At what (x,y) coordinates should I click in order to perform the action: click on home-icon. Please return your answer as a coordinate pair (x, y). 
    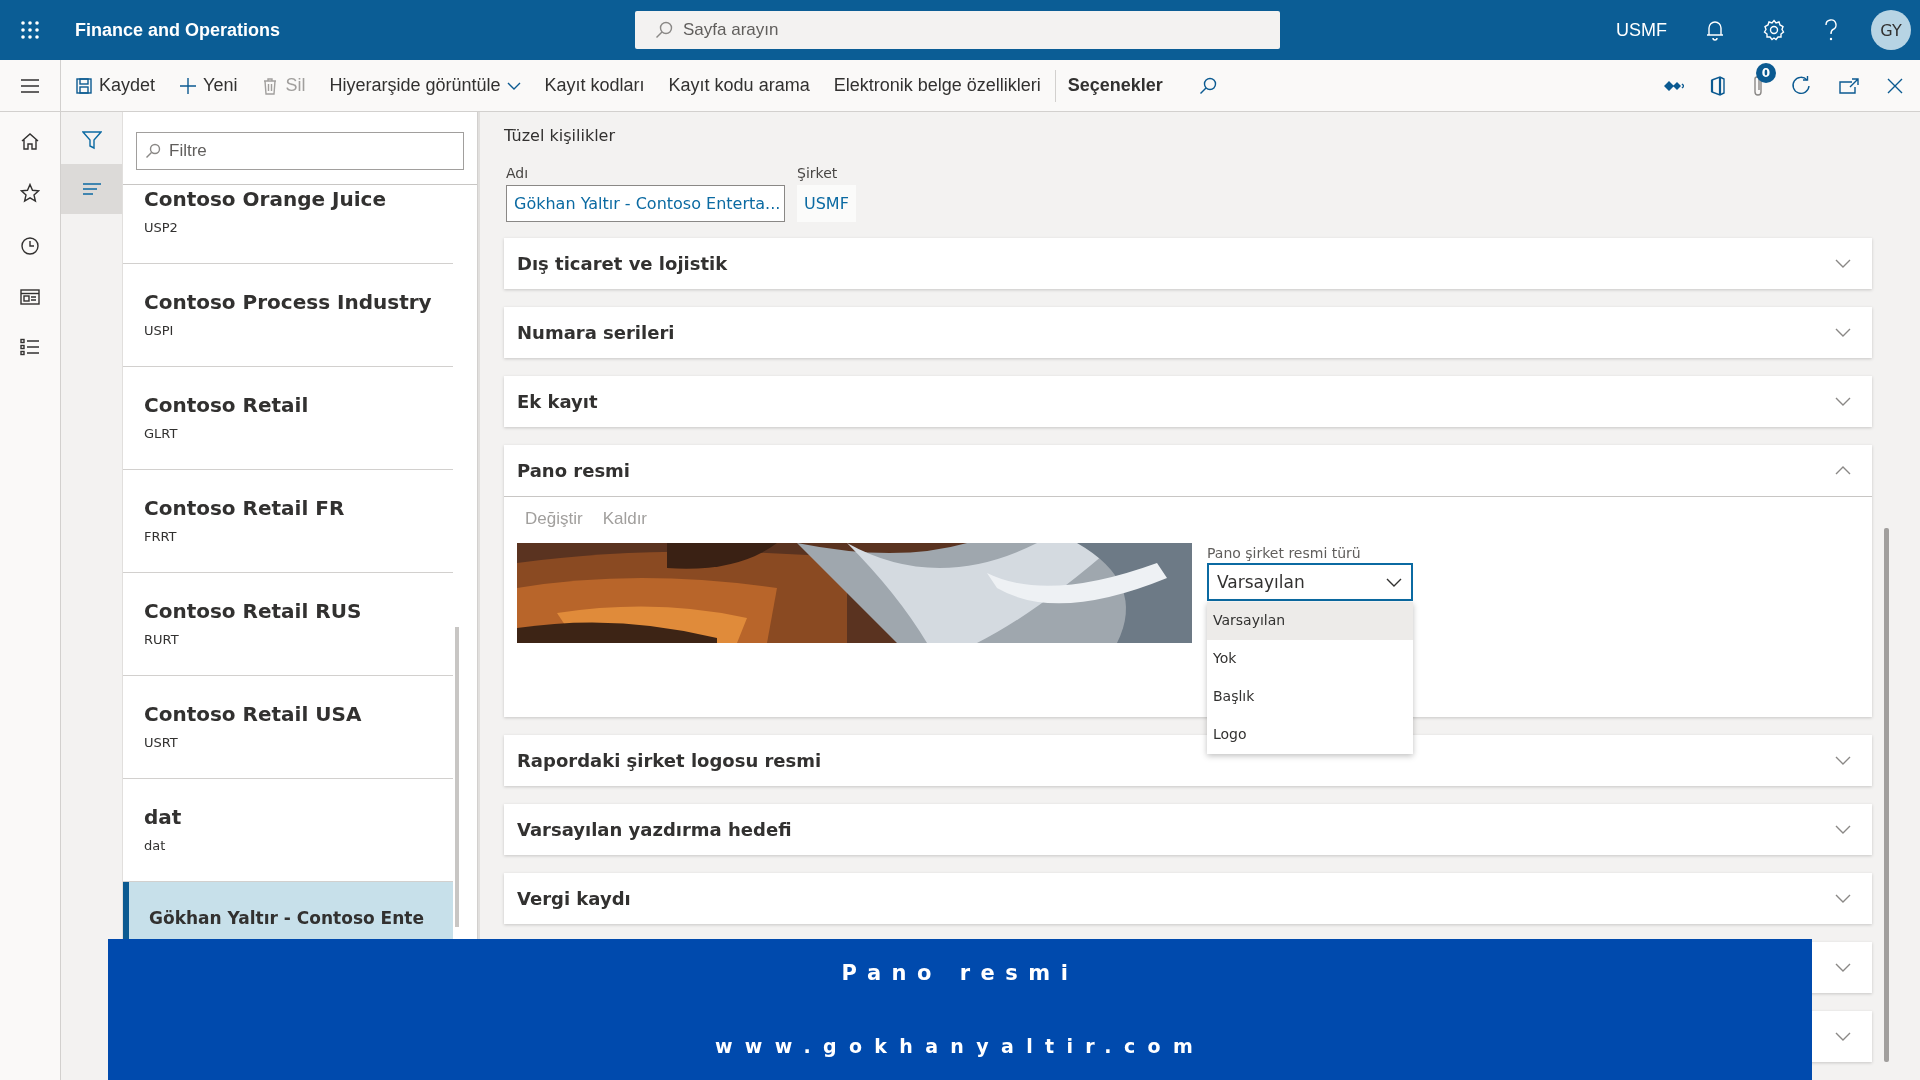
    Looking at the image, I should click on (30, 141).